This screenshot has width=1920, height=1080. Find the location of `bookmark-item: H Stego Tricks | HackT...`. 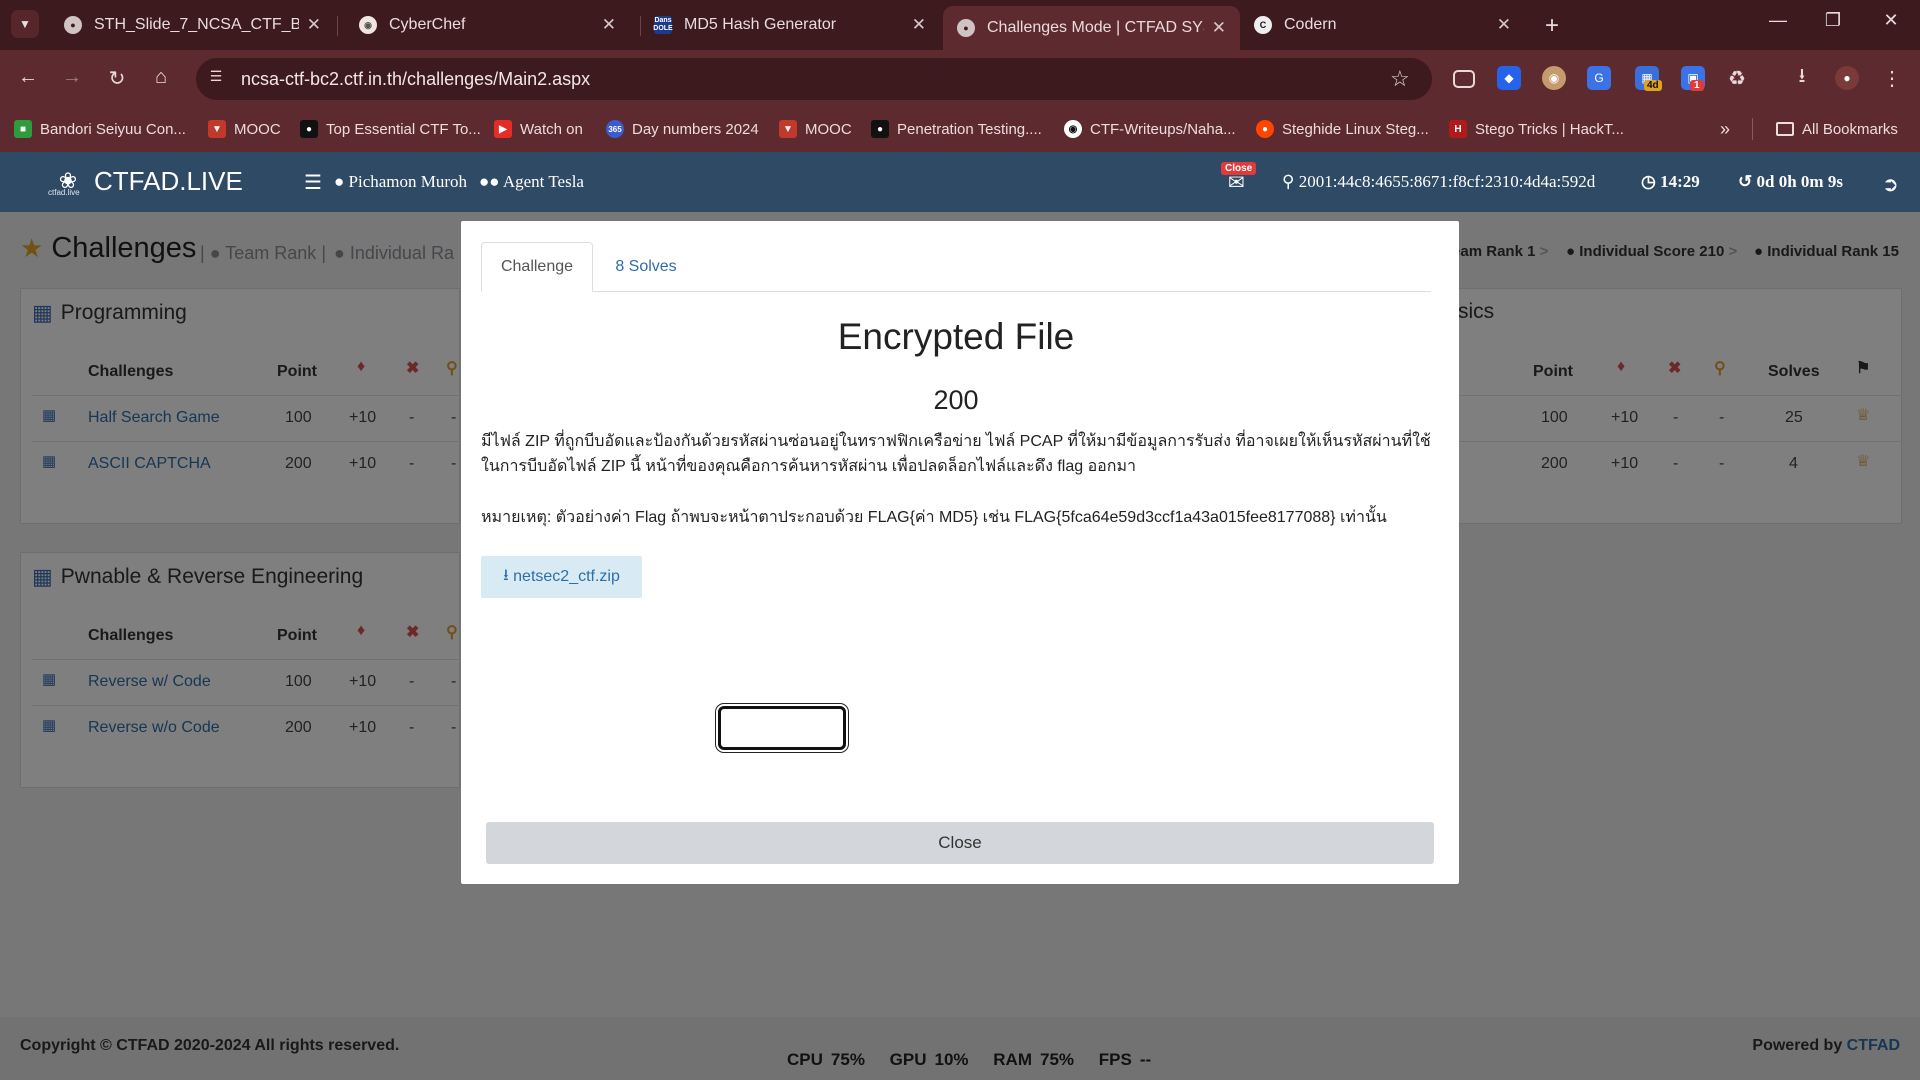

bookmark-item: H Stego Tricks | HackT... is located at coordinates (1536, 129).